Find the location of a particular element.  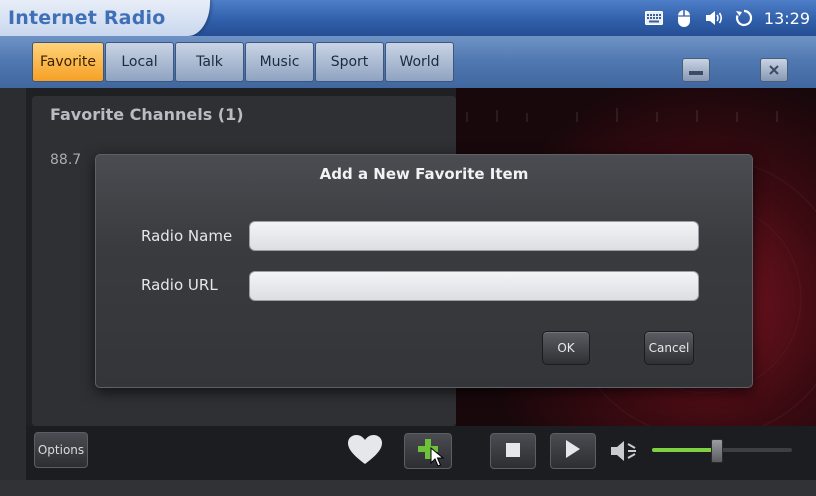

stop-button is located at coordinates (513, 451).